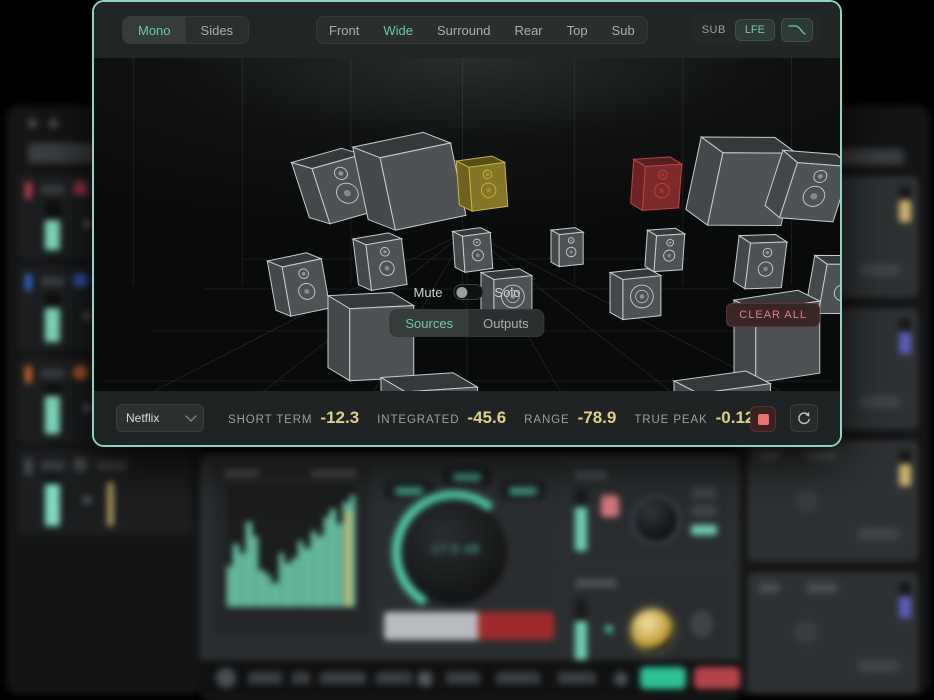  What do you see at coordinates (487, 417) in the screenshot?
I see `meter-value: -45.6` at bounding box center [487, 417].